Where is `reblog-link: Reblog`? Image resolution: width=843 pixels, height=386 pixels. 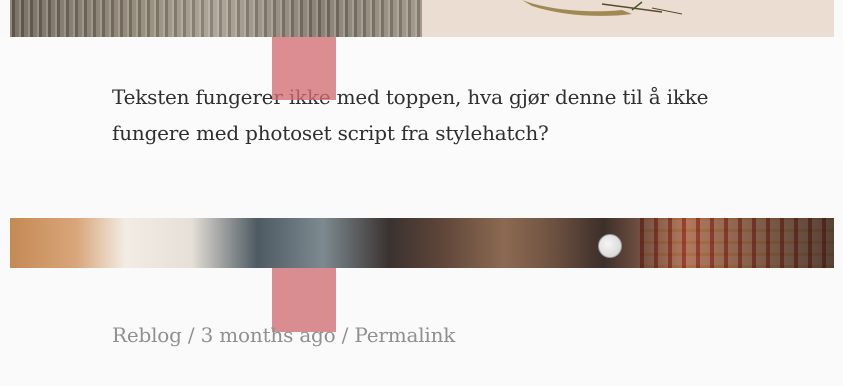 reblog-link: Reblog is located at coordinates (147, 335).